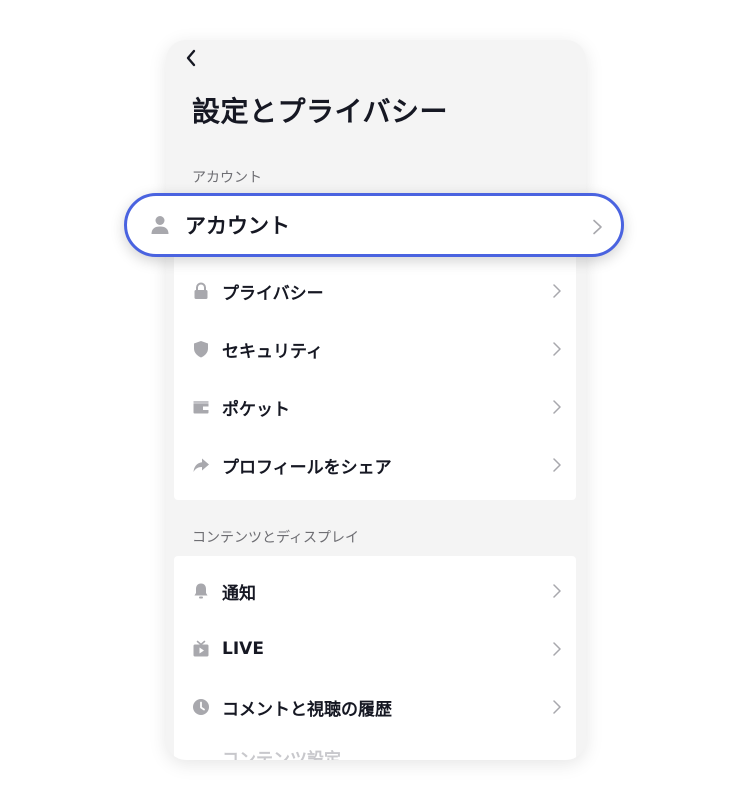 Image resolution: width=751 pixels, height=800 pixels. I want to click on settings-item-share-profile: プロフィールをシェア, so click(375, 465).